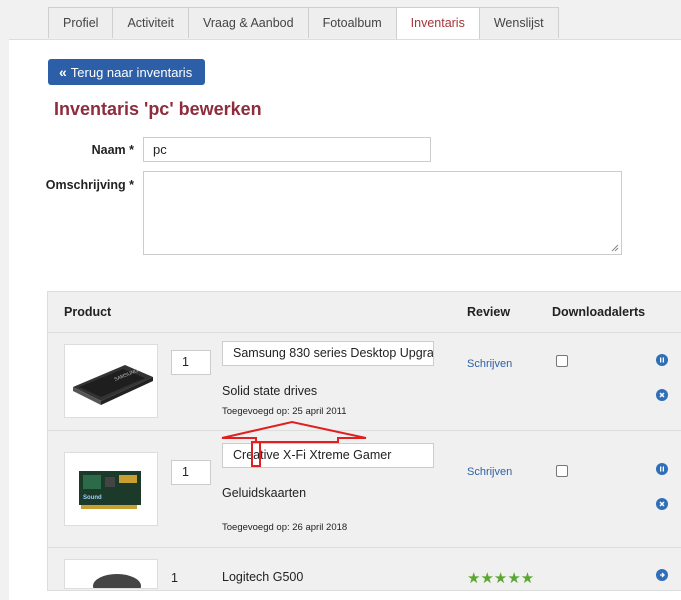 The width and height of the screenshot is (681, 600). I want to click on tab-fotoalbum: Fotoalbum, so click(352, 22).